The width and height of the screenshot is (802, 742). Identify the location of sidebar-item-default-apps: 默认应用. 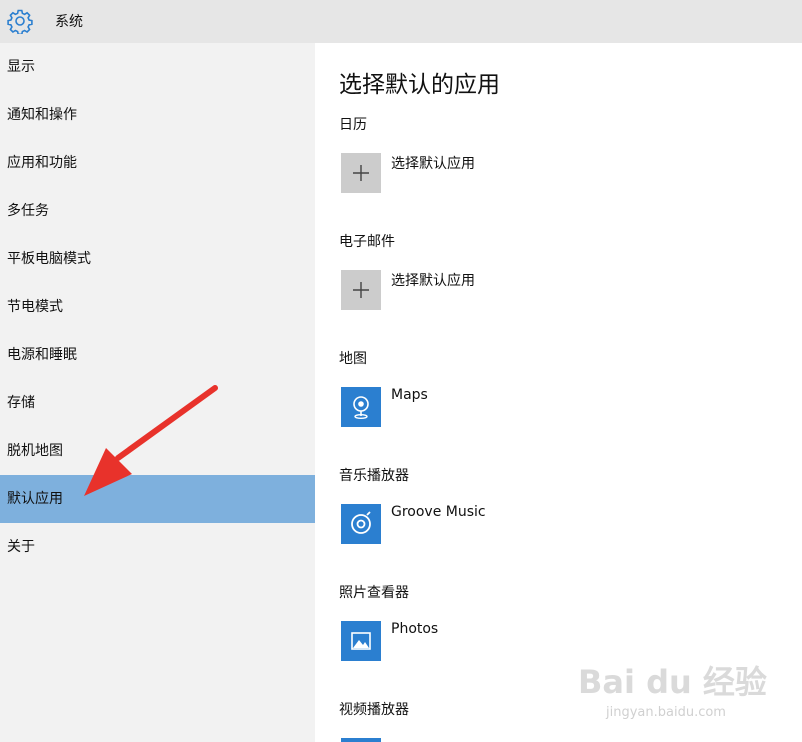
(157, 499).